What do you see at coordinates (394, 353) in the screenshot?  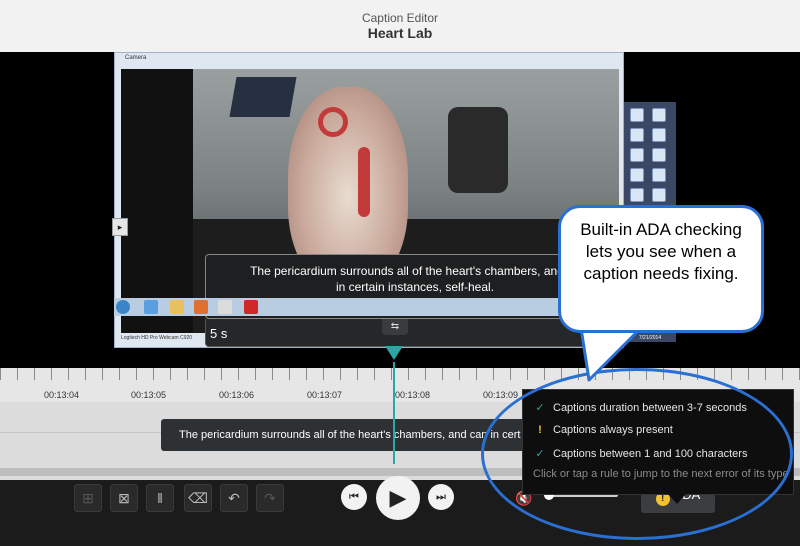 I see `caption-pointer` at bounding box center [394, 353].